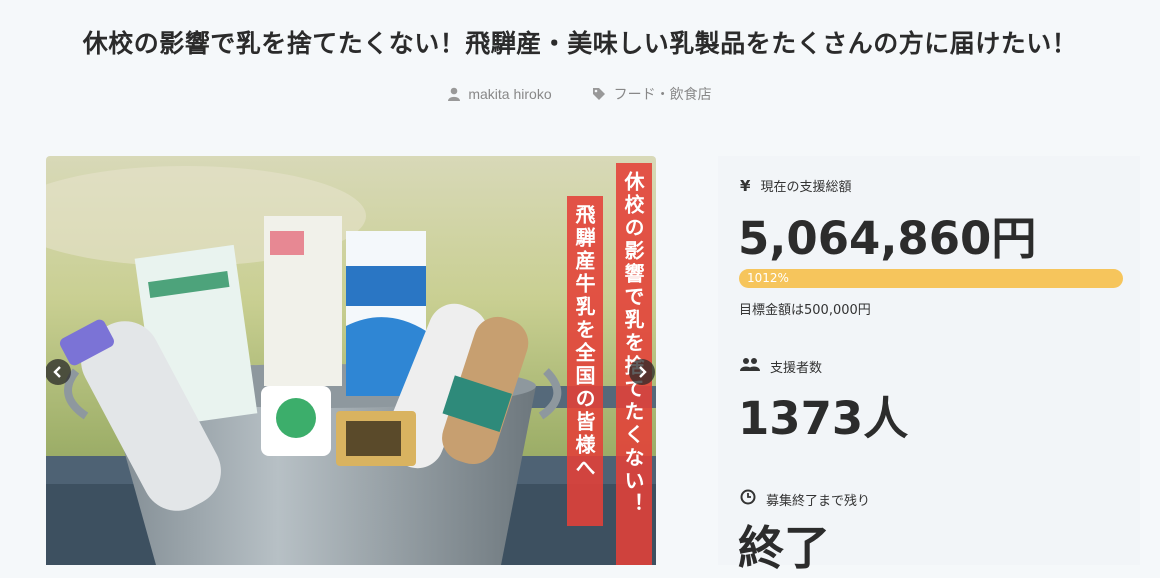 The image size is (1160, 578). I want to click on project-meta: makita hiroko フード・飲食店, so click(580, 94).